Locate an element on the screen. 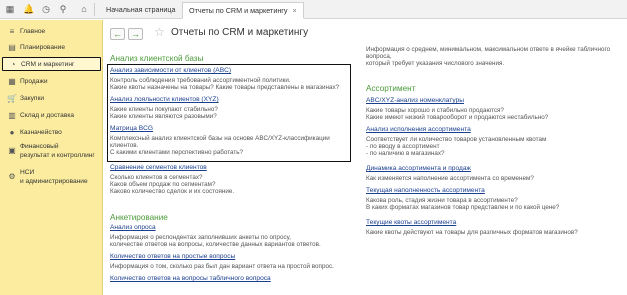 The image size is (627, 295). link-bcg-matrix: Матрица BCG is located at coordinates (131, 128).